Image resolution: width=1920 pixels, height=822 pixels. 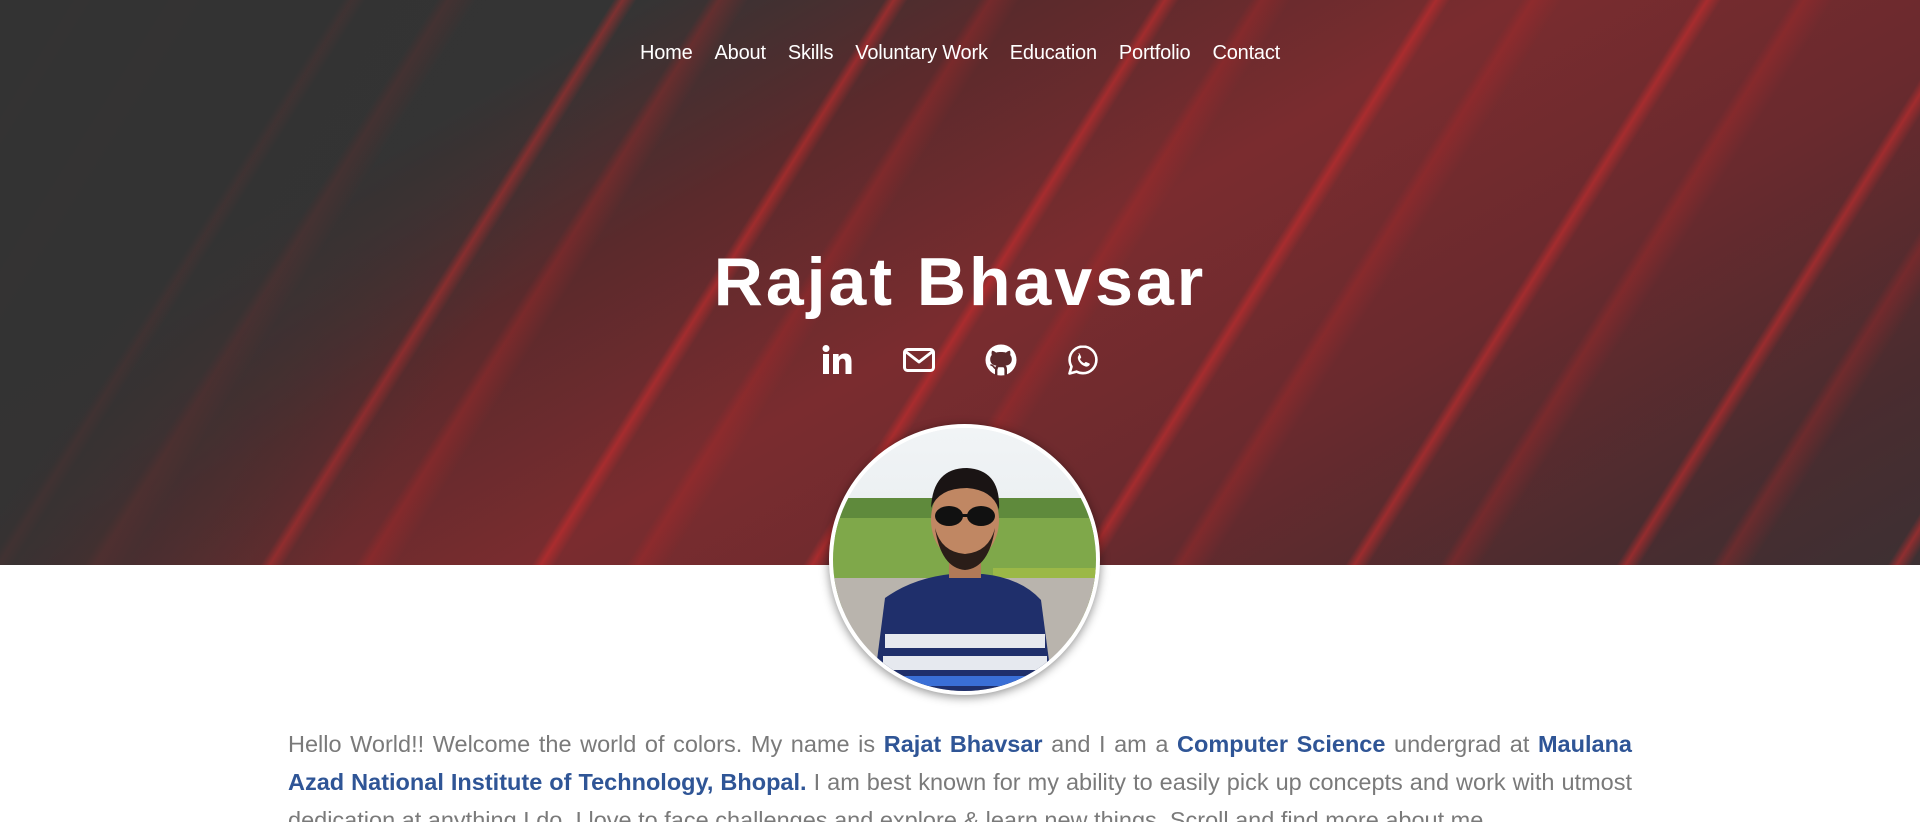 I want to click on social-links, so click(x=960, y=360).